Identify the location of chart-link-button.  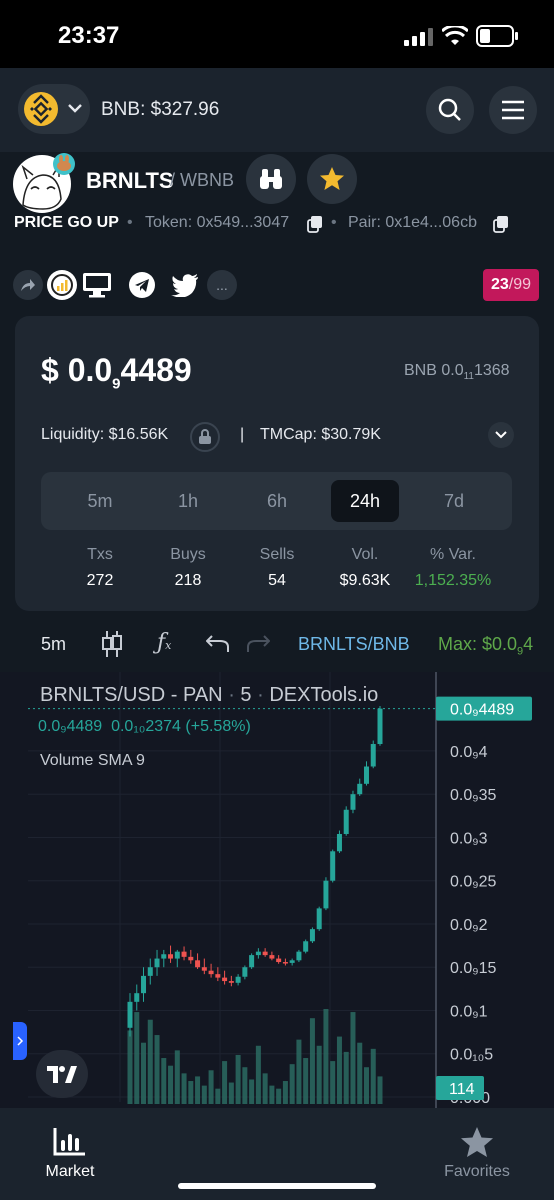
(62, 285).